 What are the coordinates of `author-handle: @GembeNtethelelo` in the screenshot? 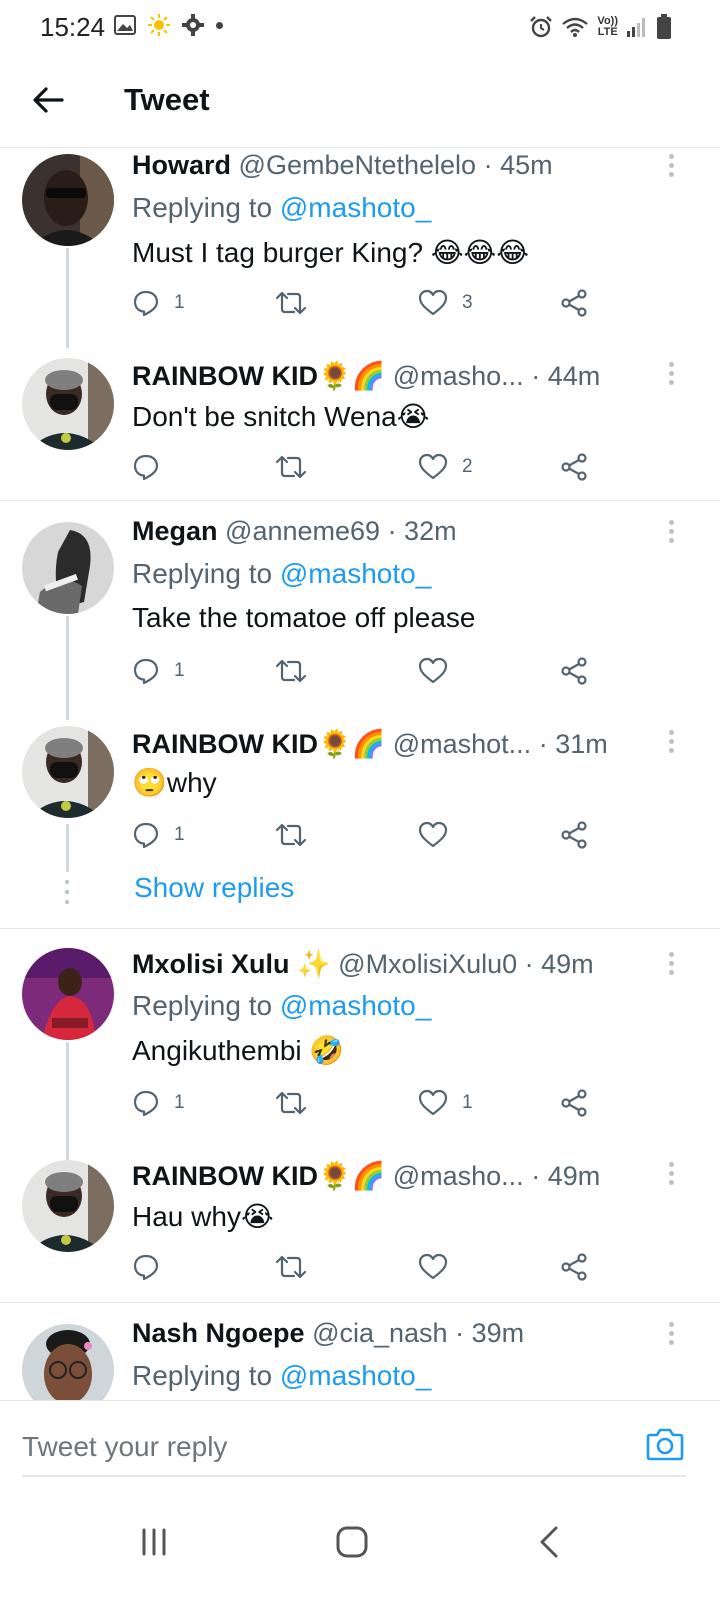 It's located at (358, 165).